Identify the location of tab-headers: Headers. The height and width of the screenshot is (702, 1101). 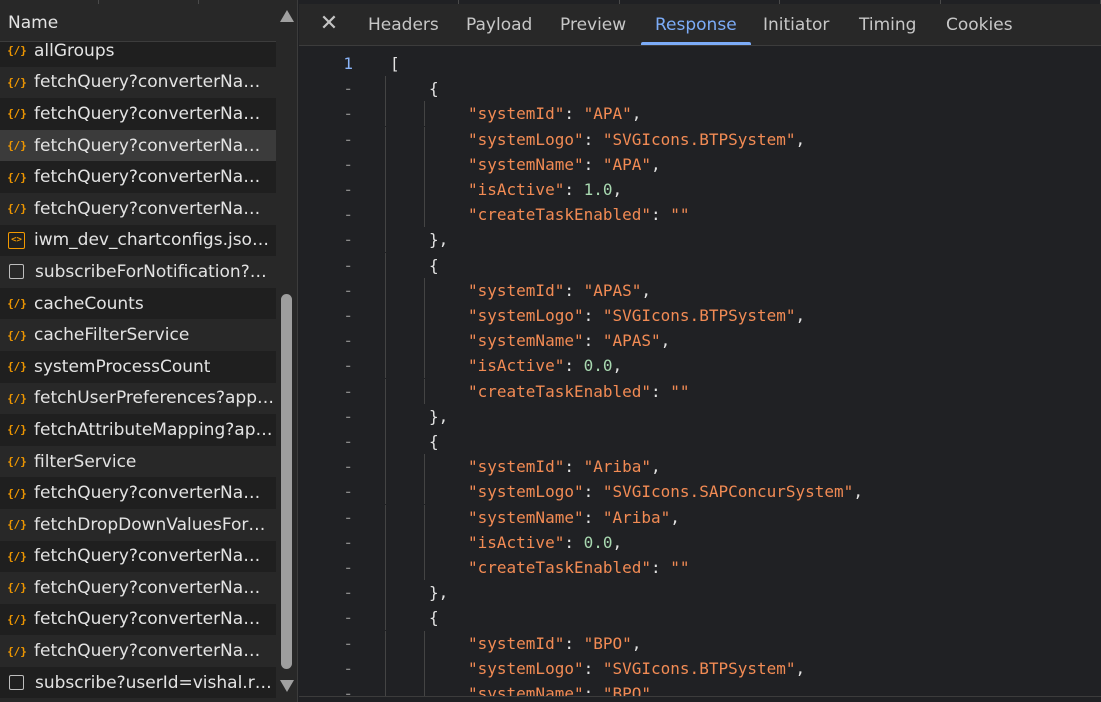
(403, 24).